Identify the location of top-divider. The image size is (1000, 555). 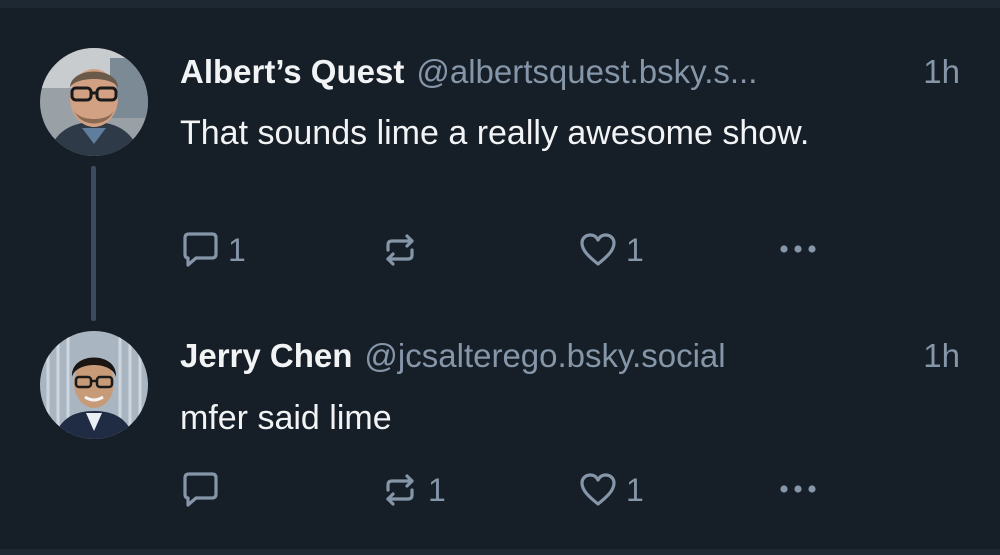
(500, 4).